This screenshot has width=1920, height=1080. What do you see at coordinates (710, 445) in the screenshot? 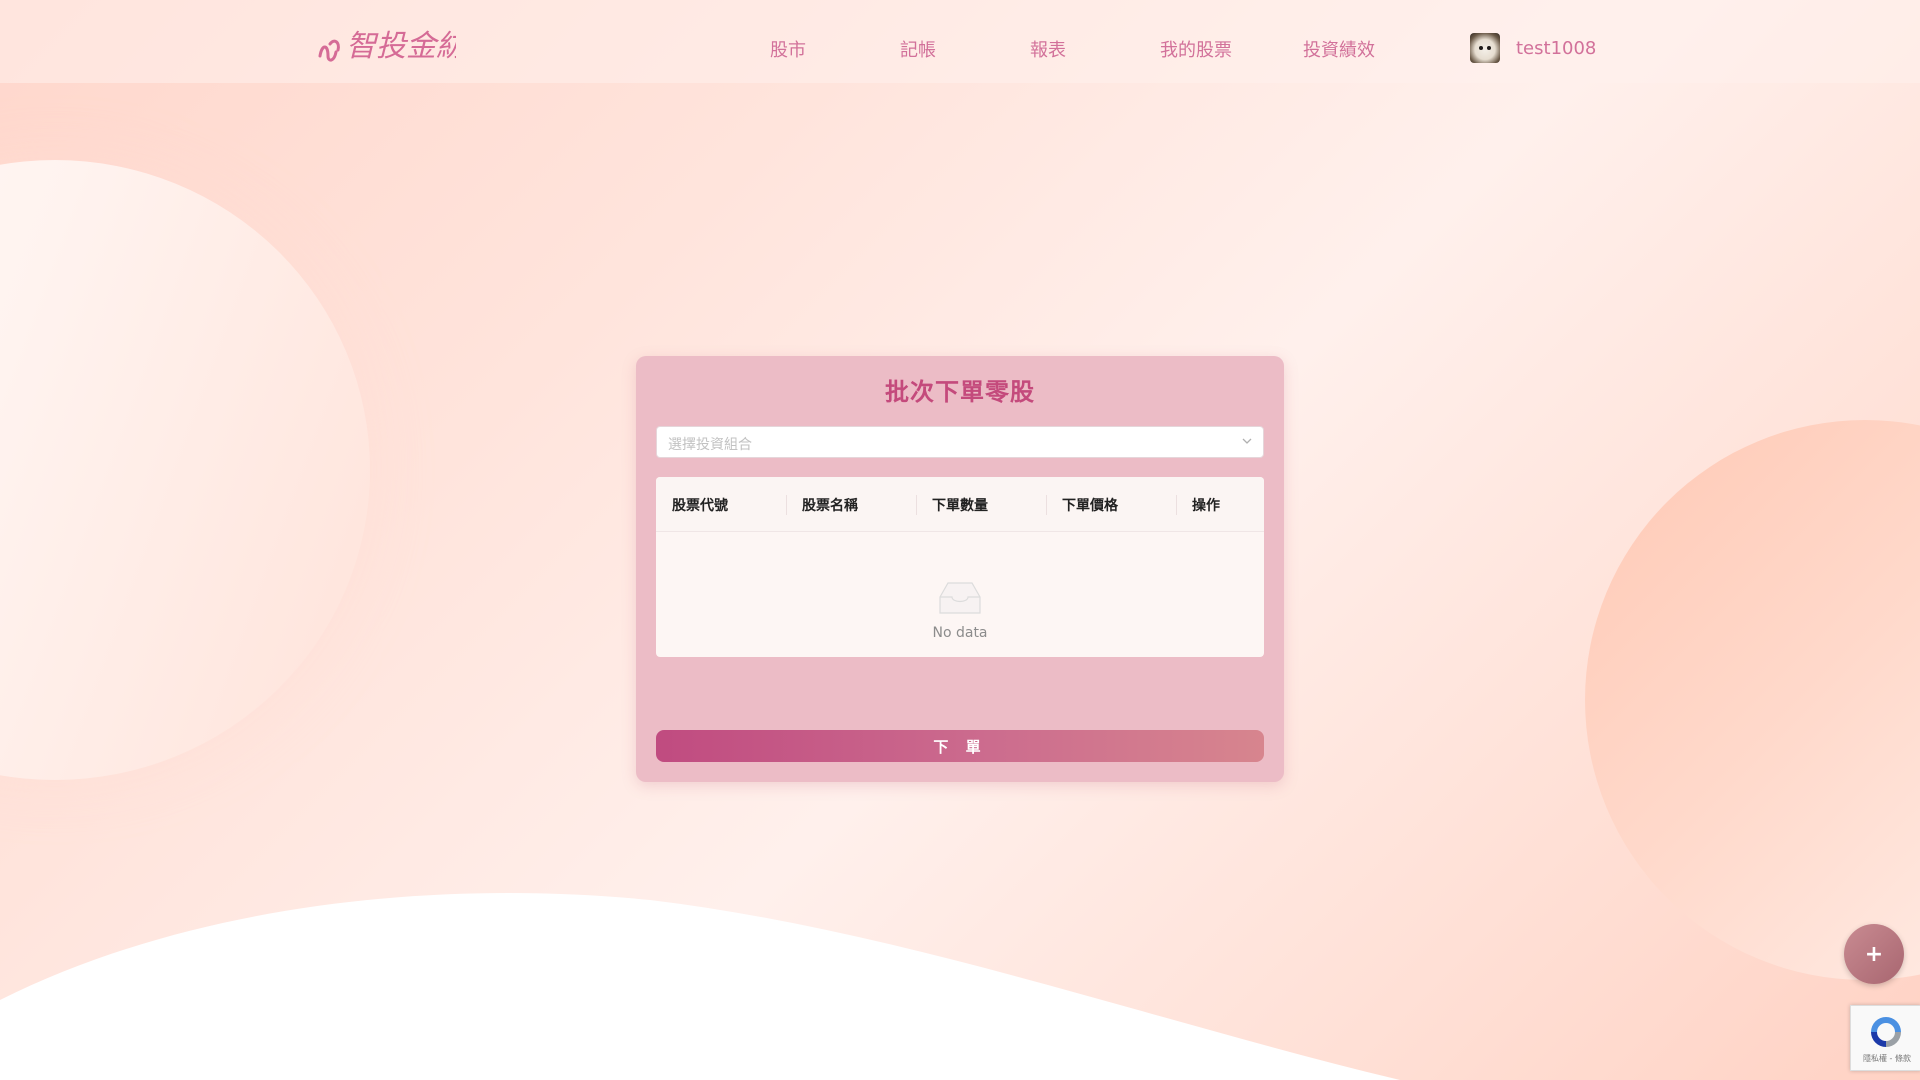
I see `portfolio-select-placeholder: 選擇投資組合` at bounding box center [710, 445].